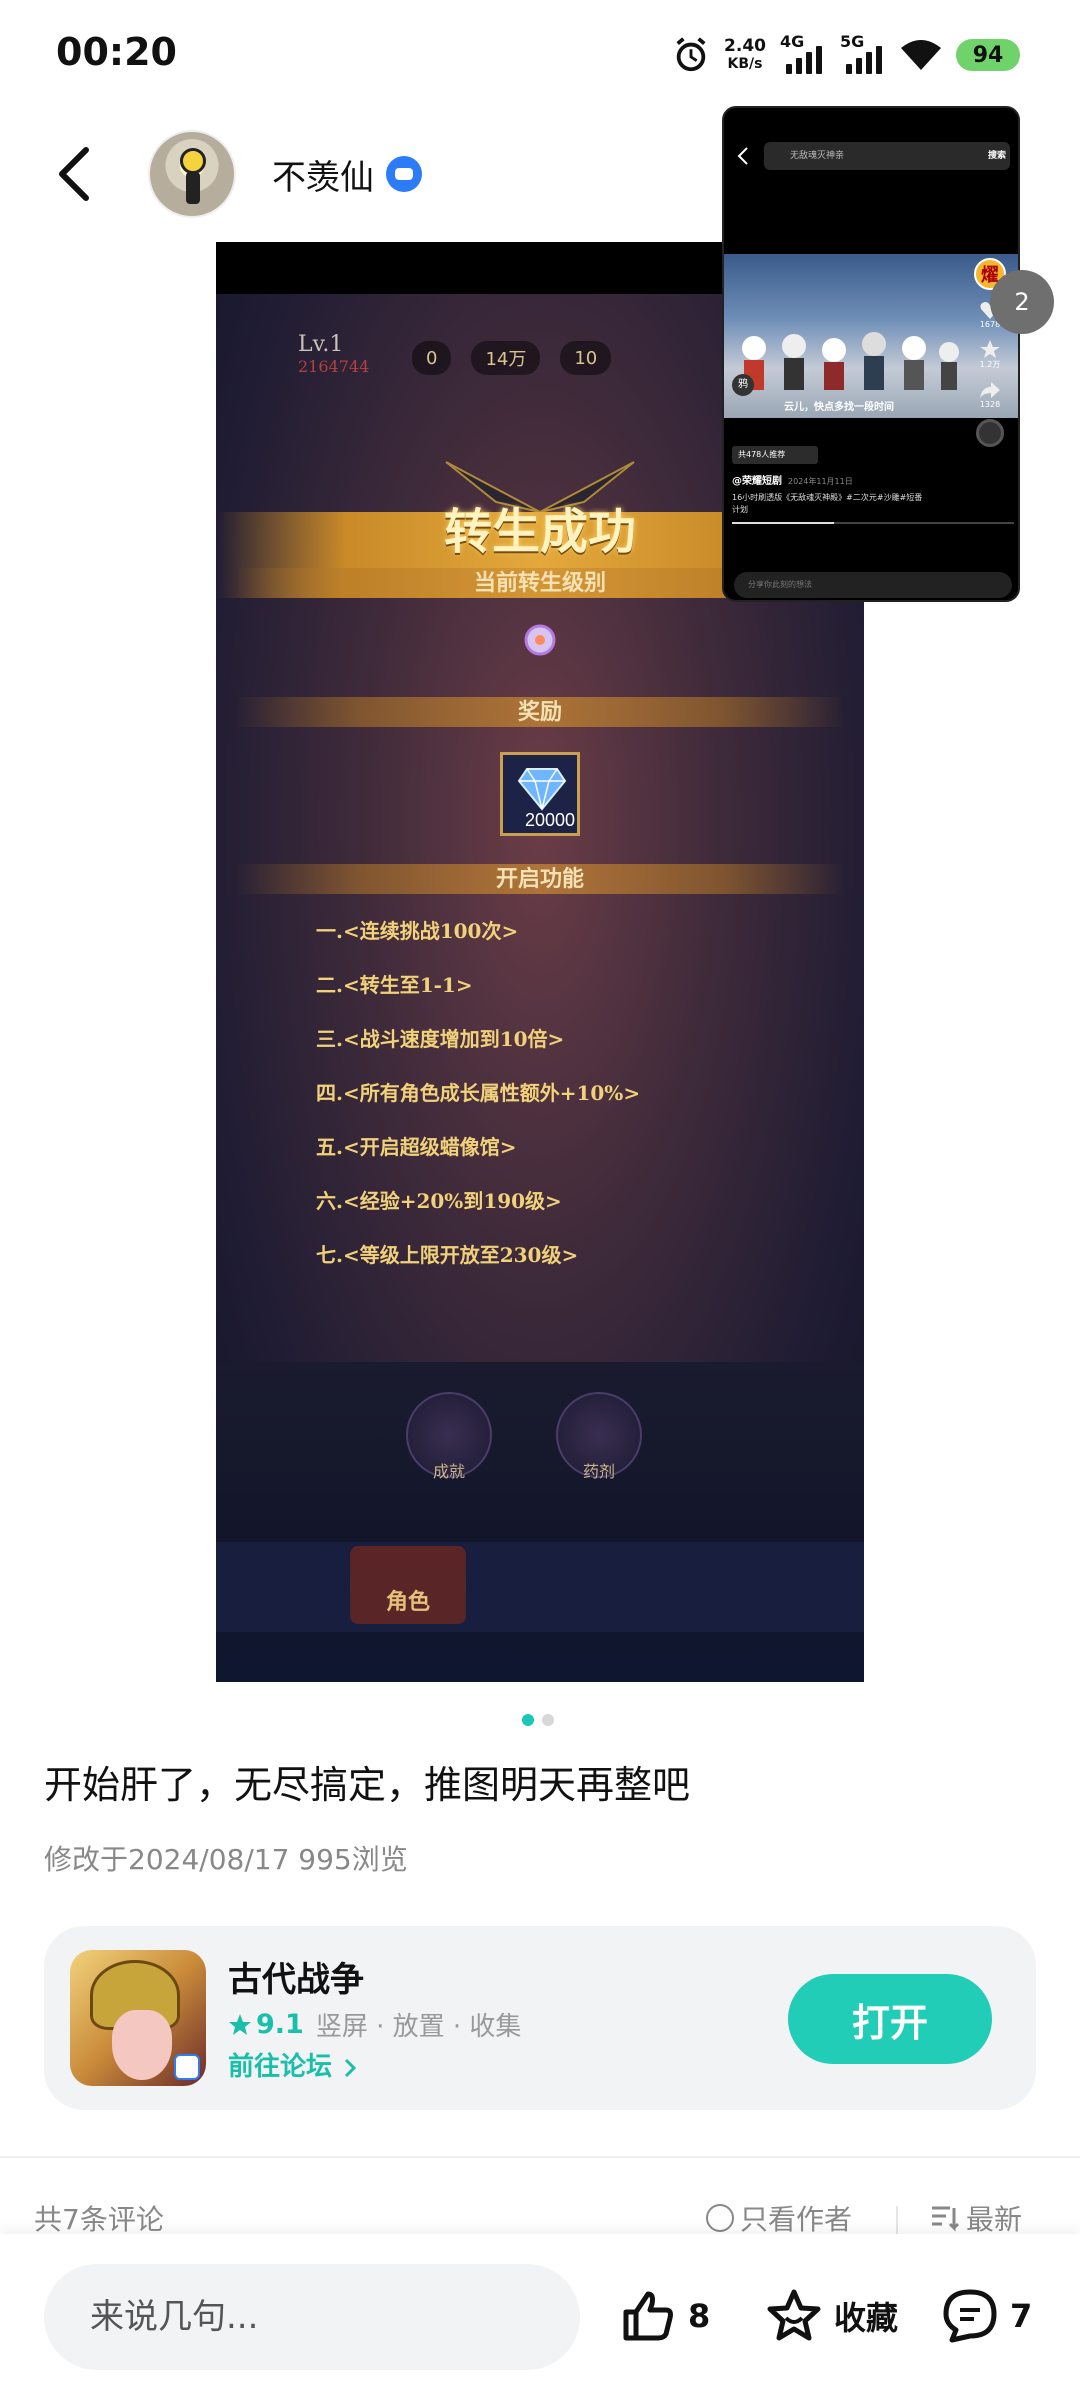 The height and width of the screenshot is (2400, 1080). Describe the element at coordinates (839, 407) in the screenshot. I see `video-subtitle: 云儿，快点多找一段时间` at that location.